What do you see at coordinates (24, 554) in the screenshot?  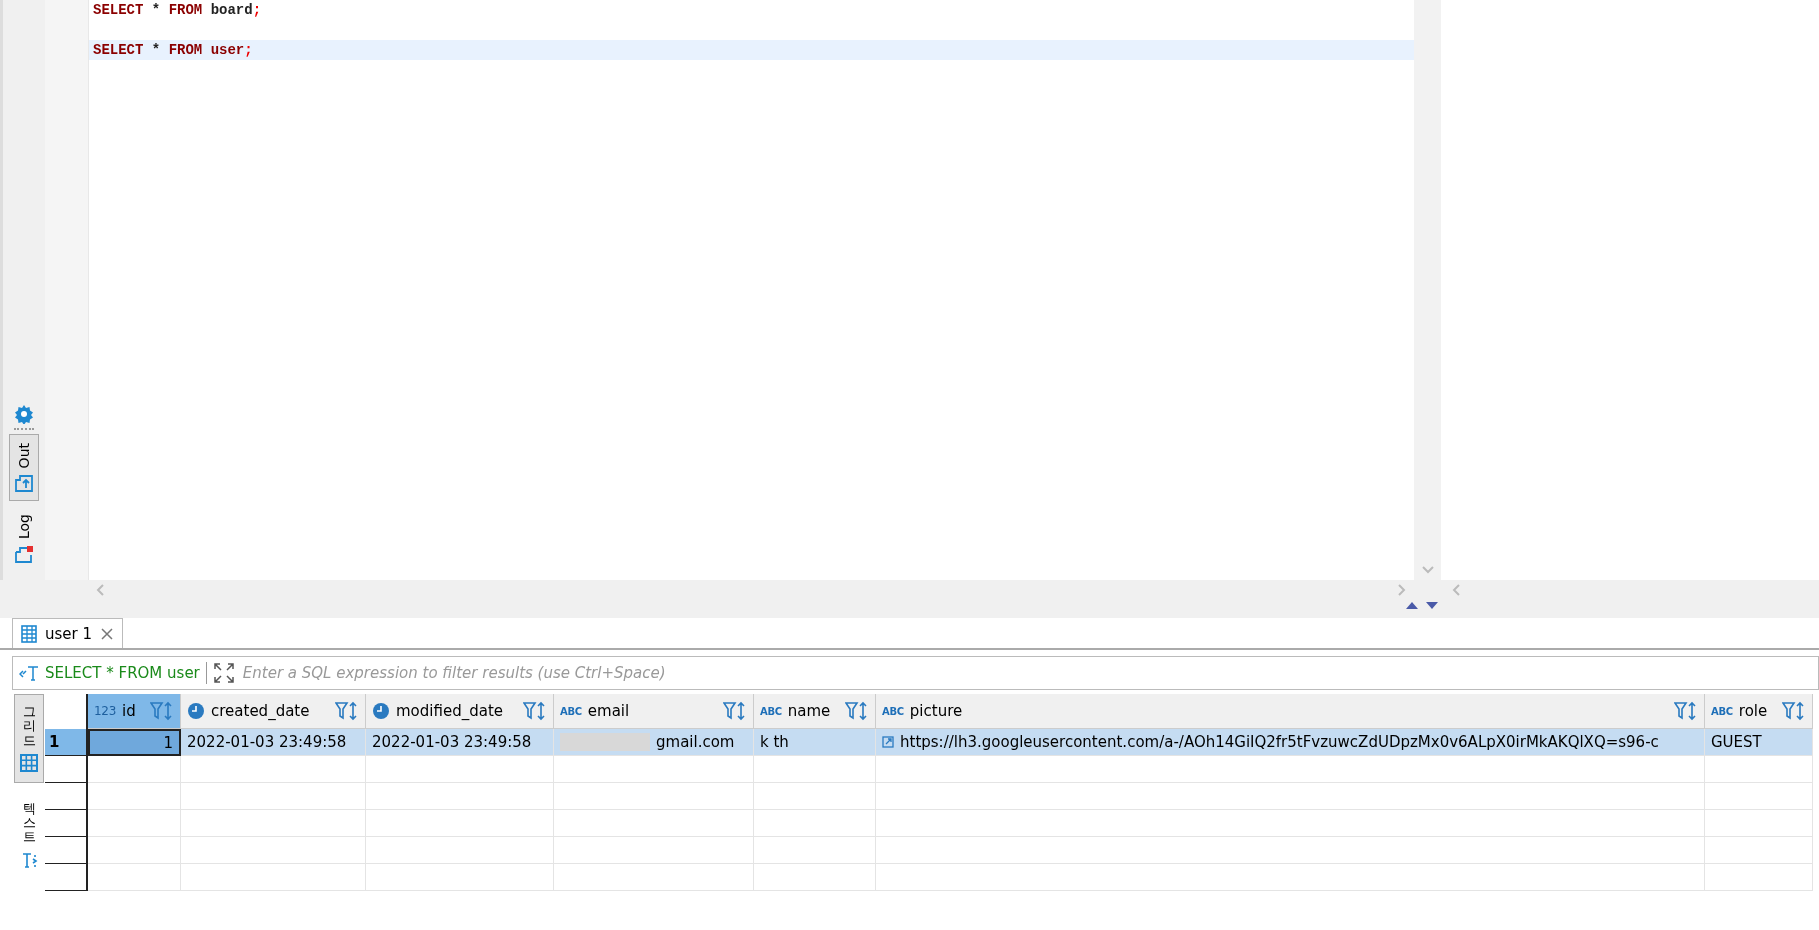 I see `log-icon` at bounding box center [24, 554].